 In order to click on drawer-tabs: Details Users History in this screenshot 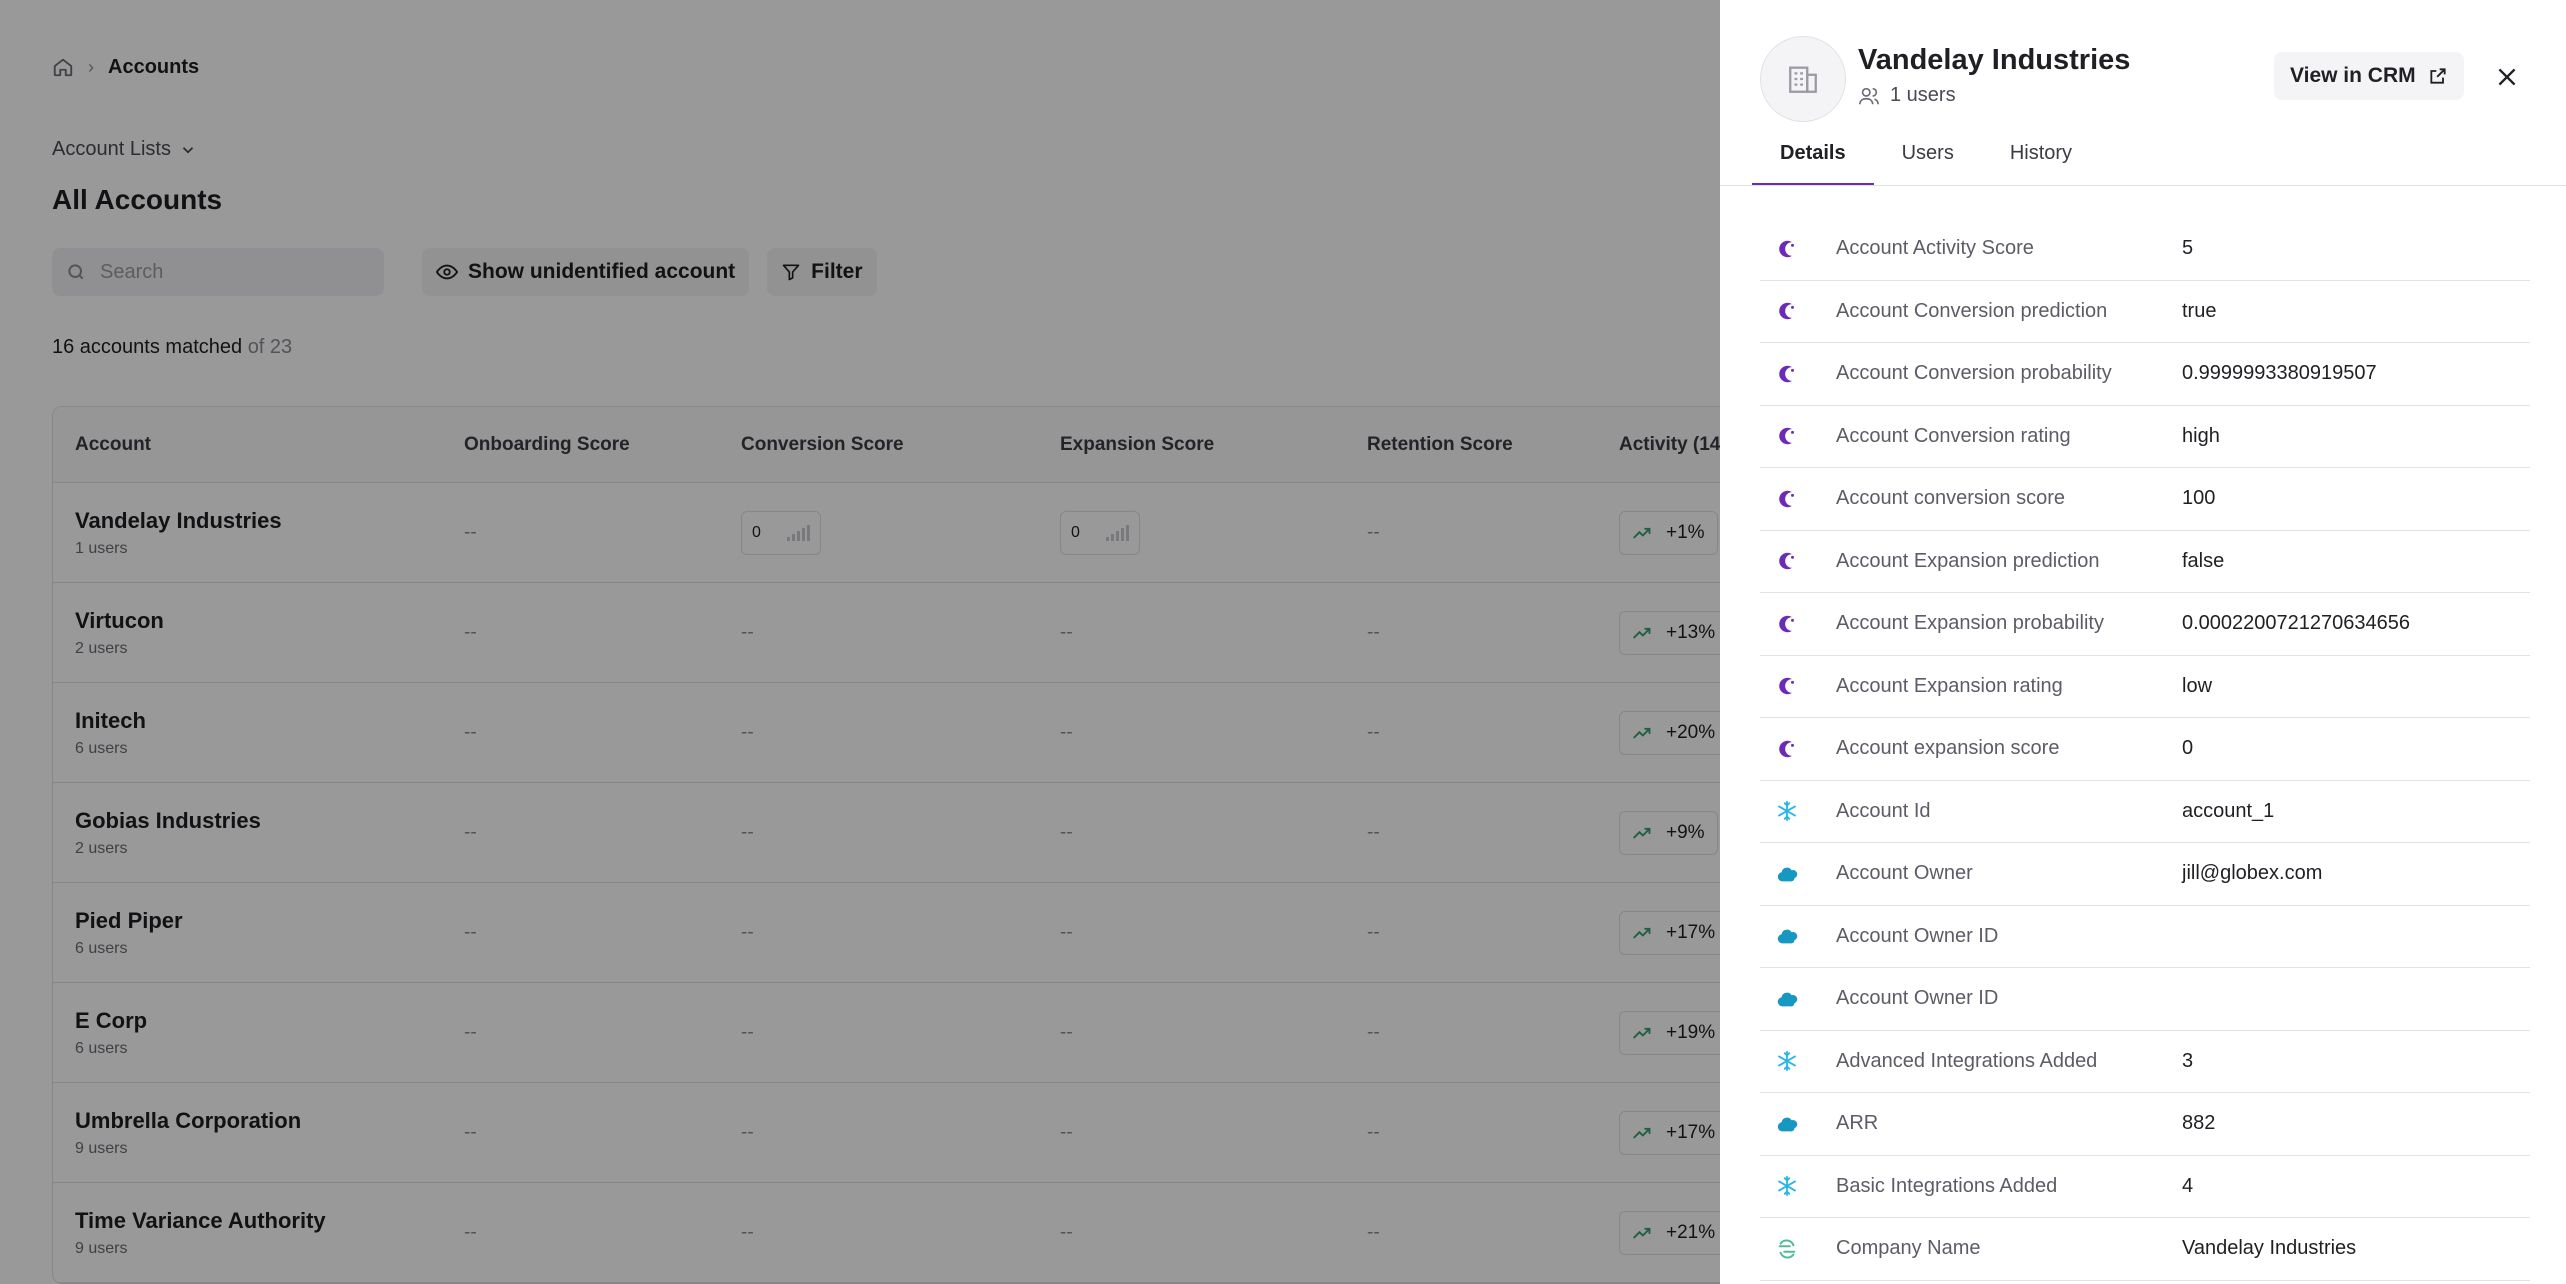, I will do `click(1926, 160)`.